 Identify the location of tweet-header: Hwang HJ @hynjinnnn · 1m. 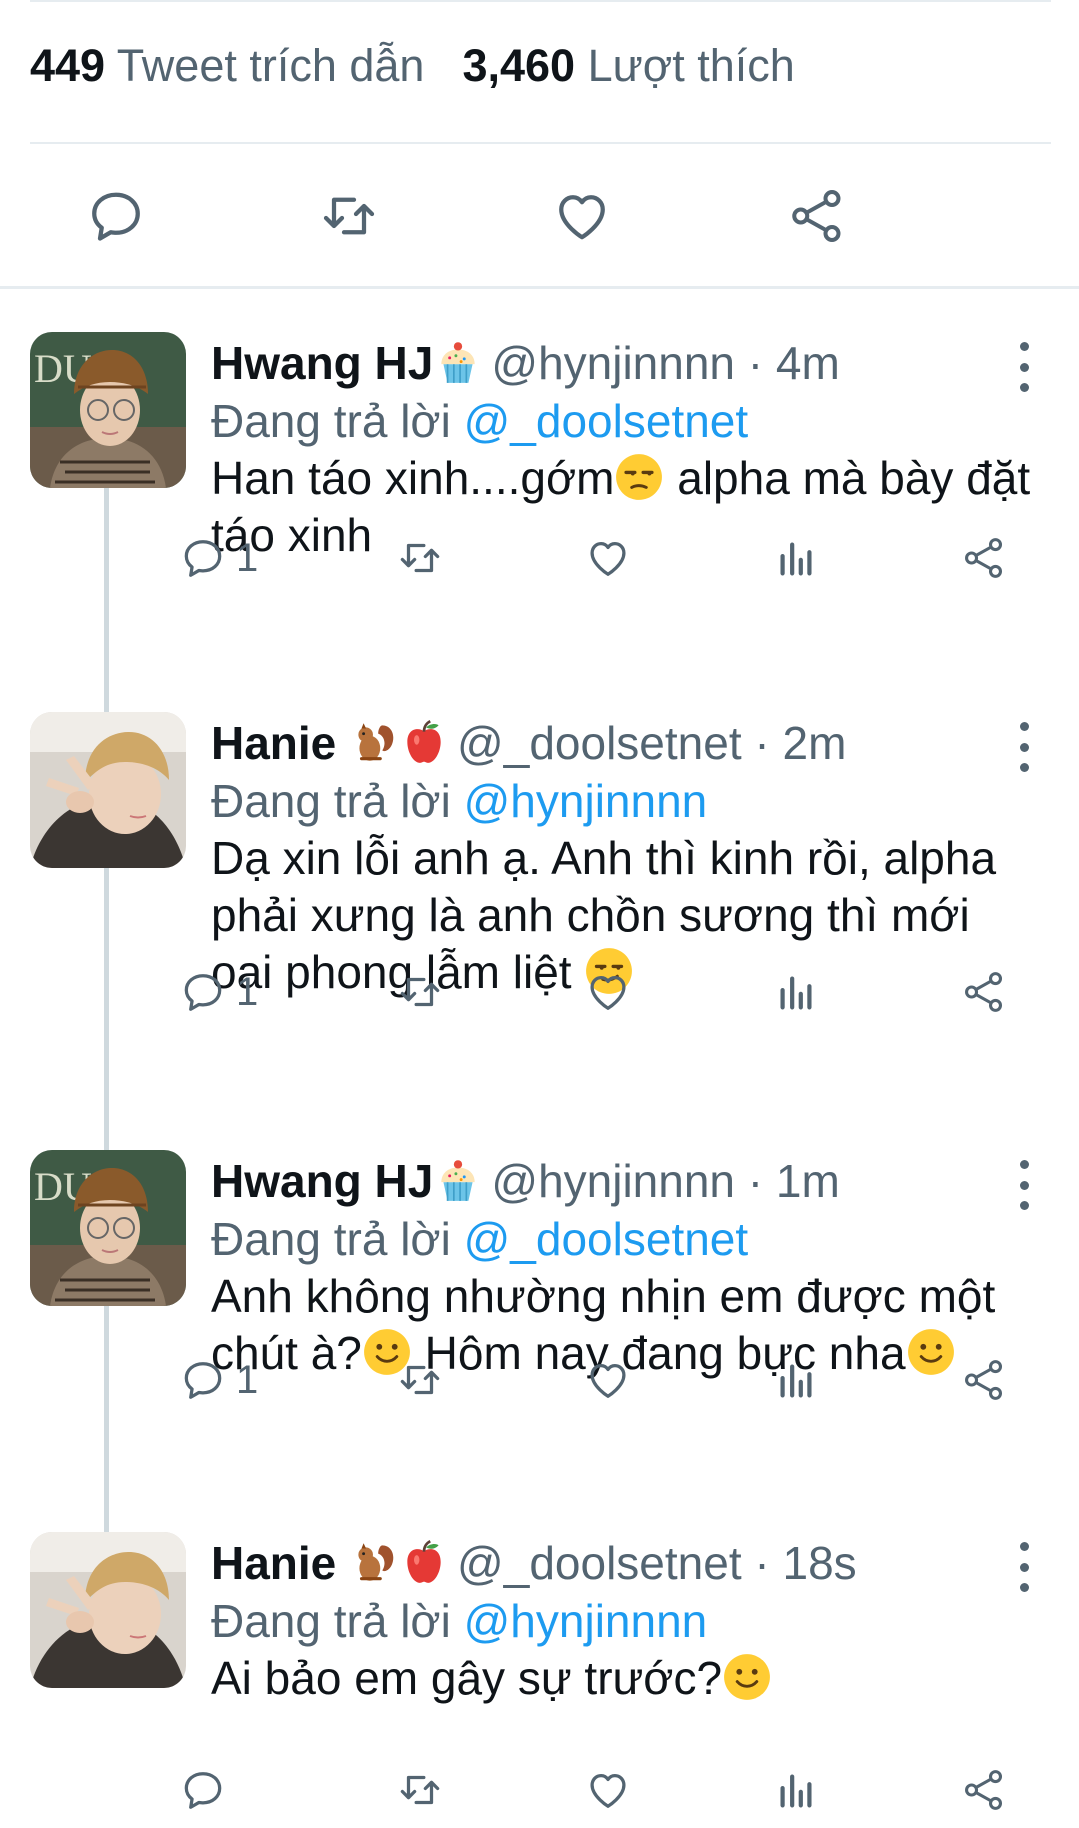
(525, 1181).